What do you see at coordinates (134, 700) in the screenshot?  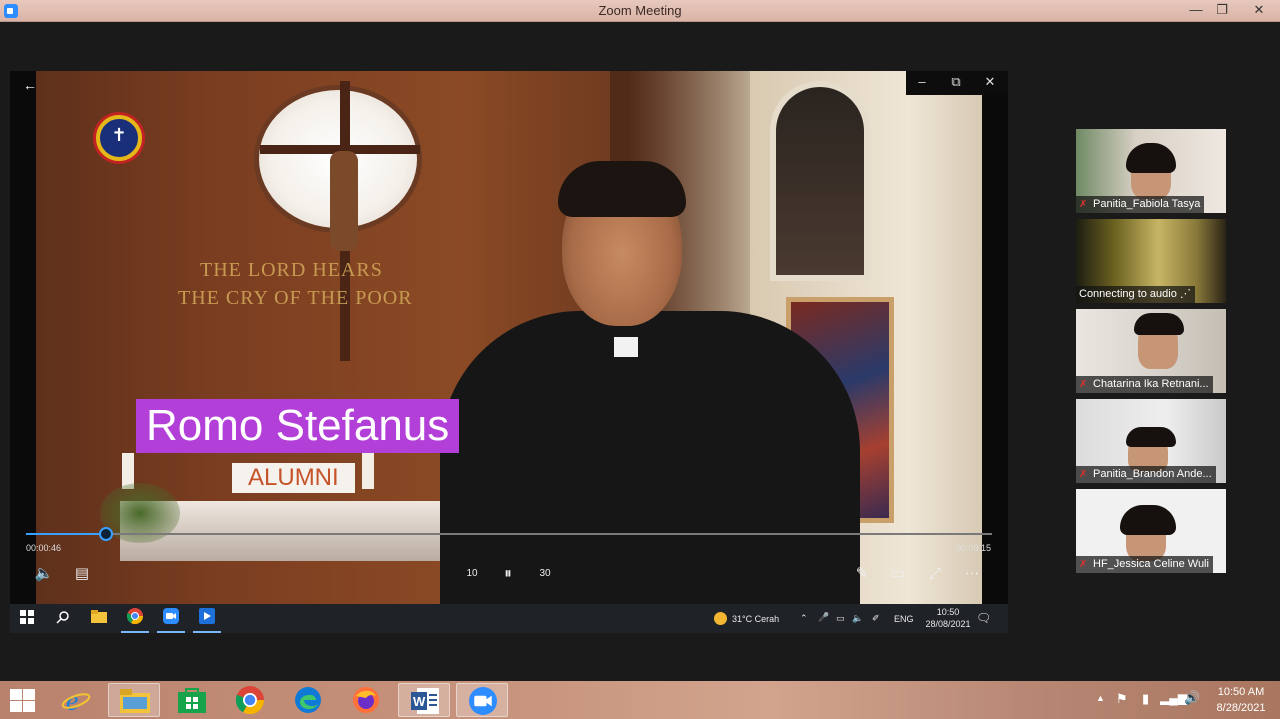 I see `file-explorer-button` at bounding box center [134, 700].